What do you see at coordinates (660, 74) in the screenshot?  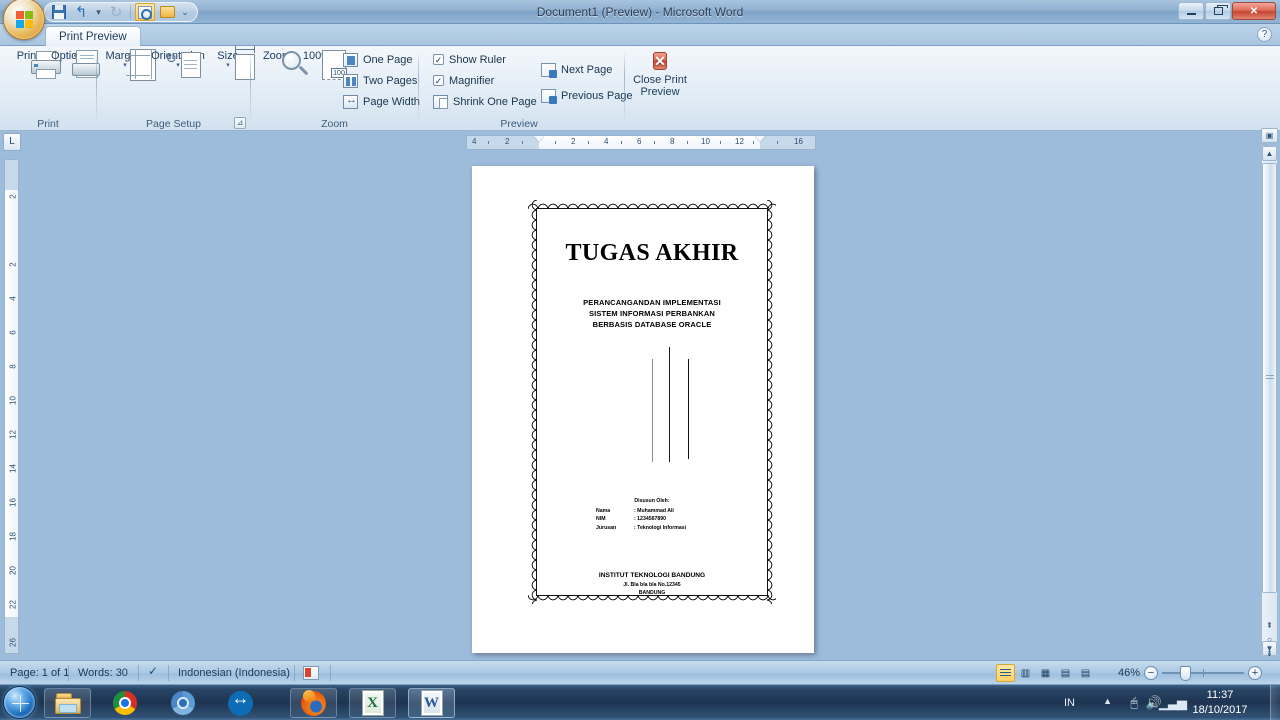 I see `close-print-preview-button: ✕ Close Print Preview` at bounding box center [660, 74].